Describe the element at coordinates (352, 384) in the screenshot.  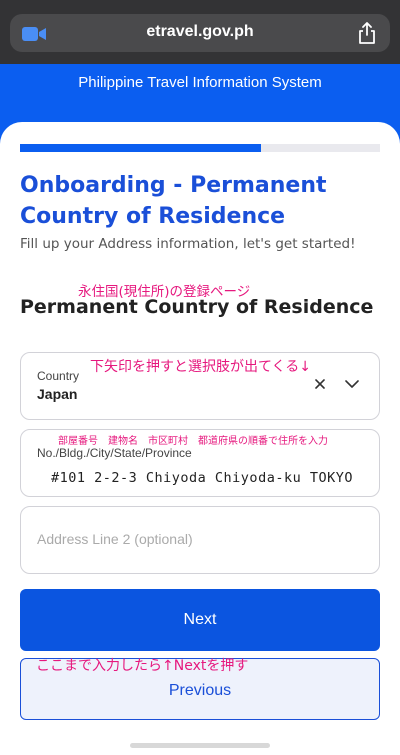
I see `chevron-down-icon` at that location.